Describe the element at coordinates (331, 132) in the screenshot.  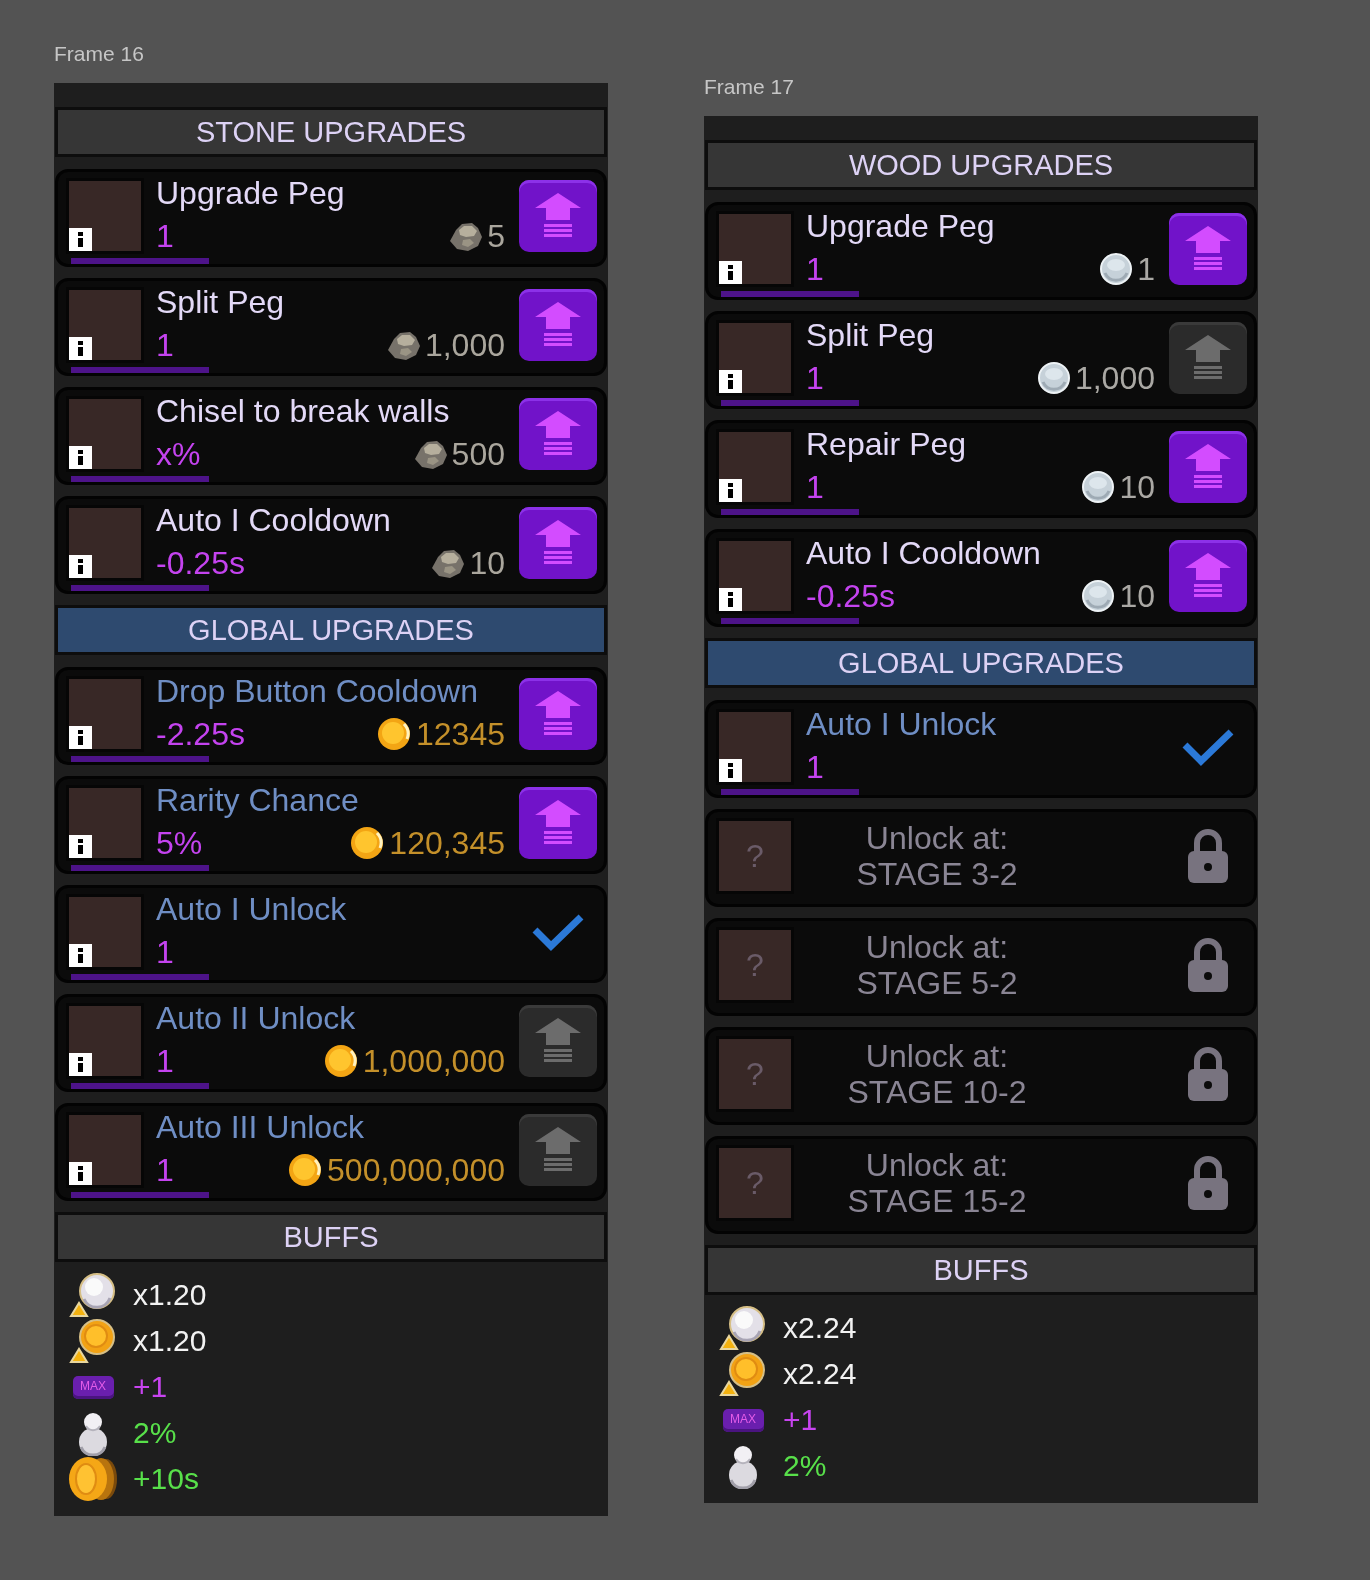
I see `section-header: STONE UPGRADES` at that location.